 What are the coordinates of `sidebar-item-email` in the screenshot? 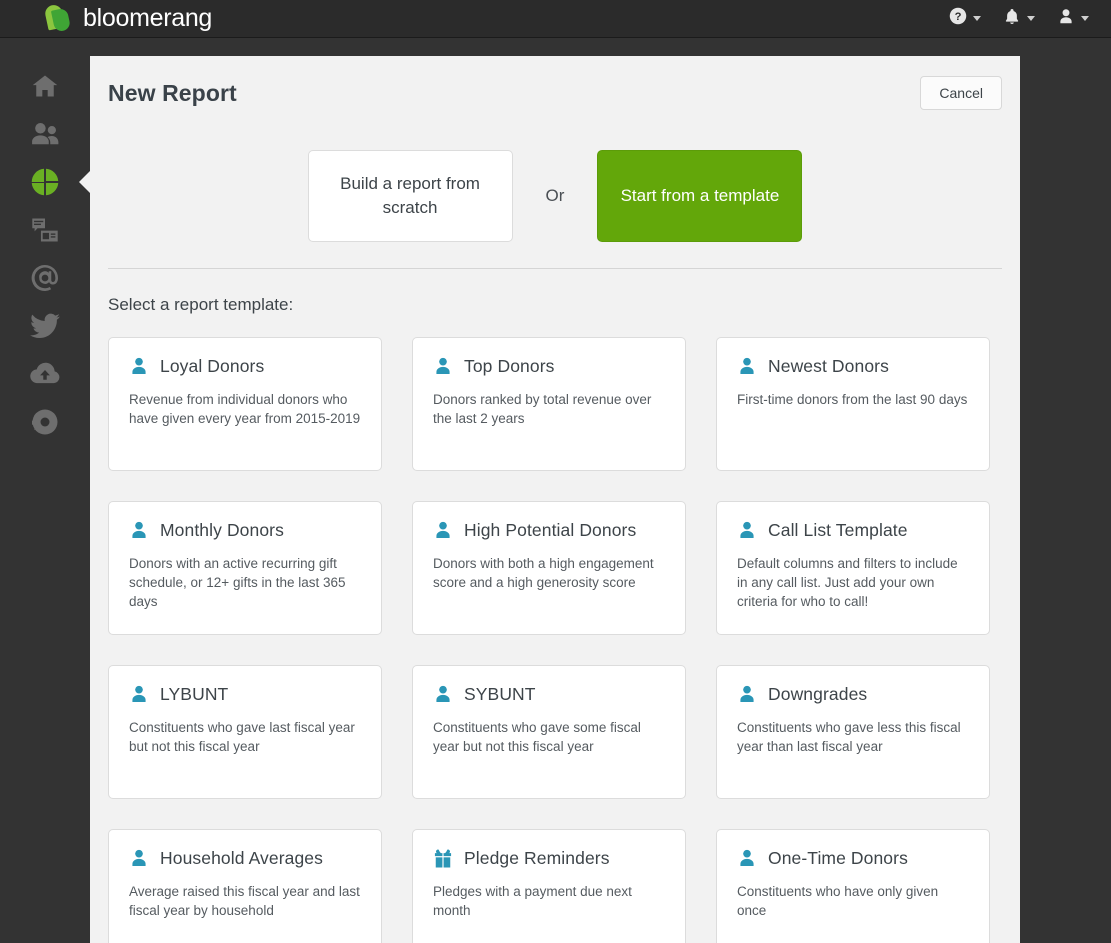 It's located at (45, 278).